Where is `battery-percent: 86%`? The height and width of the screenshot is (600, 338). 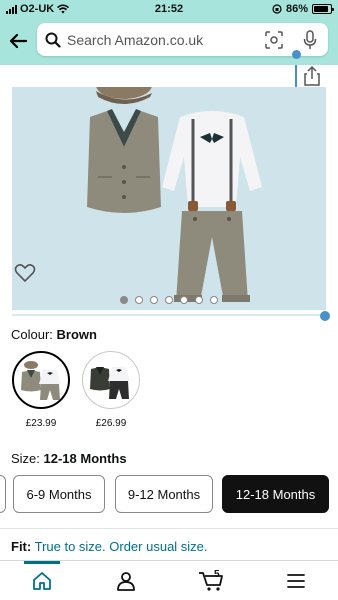
battery-percent: 86% is located at coordinates (296, 9).